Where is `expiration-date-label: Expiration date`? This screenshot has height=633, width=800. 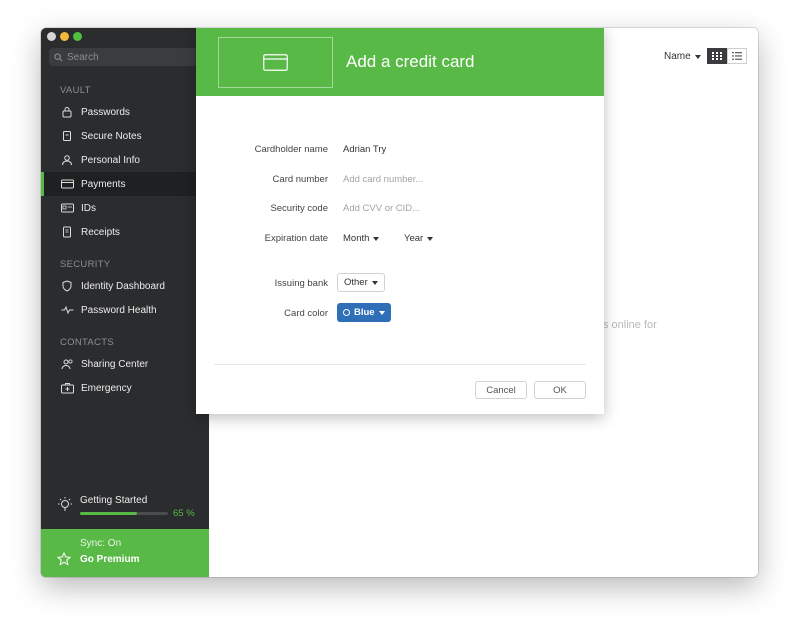
expiration-date-label: Expiration date is located at coordinates (296, 238).